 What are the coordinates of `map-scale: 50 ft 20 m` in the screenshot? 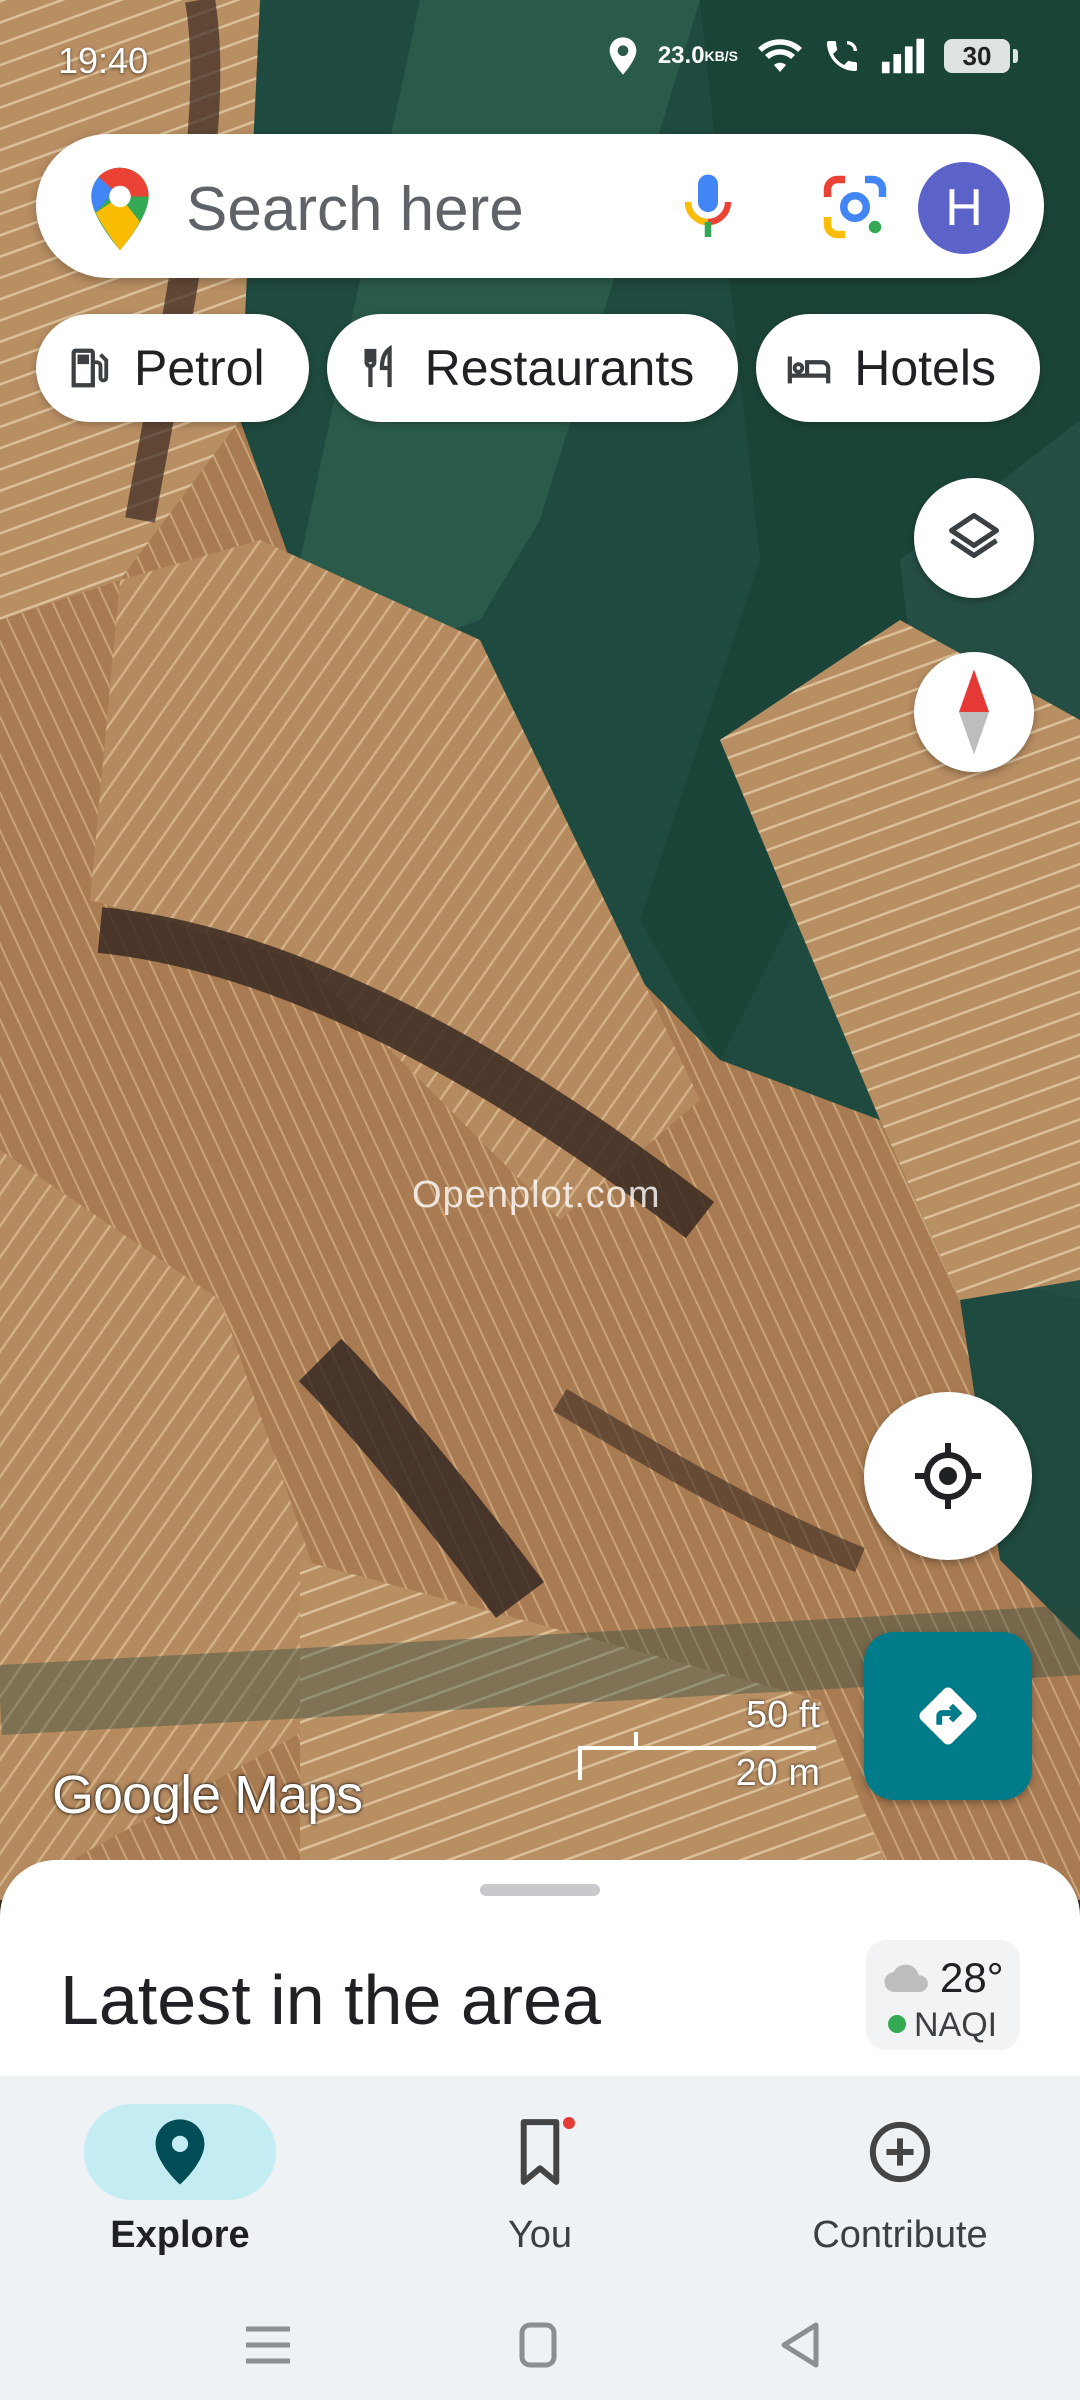 It's located at (698, 1745).